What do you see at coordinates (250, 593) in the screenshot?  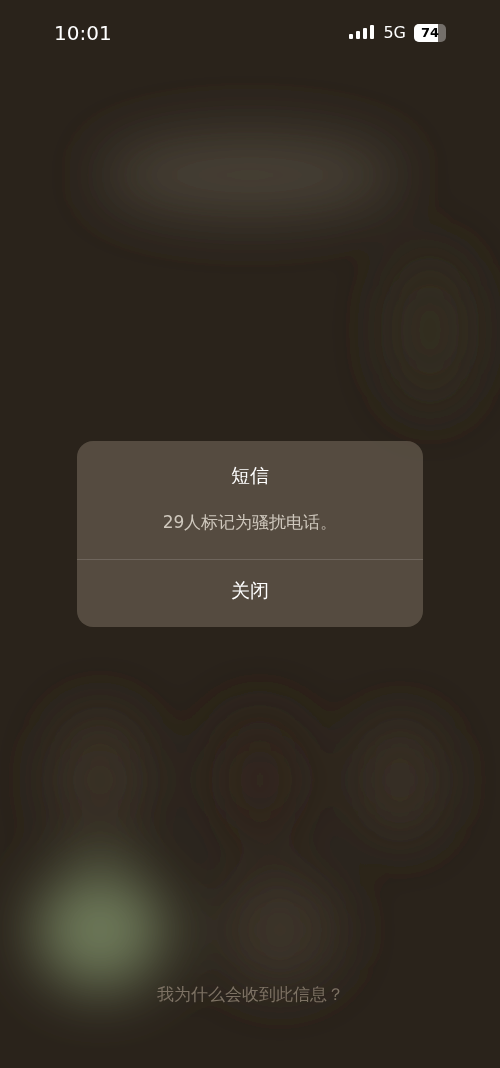 I see `close-button: 关闭` at bounding box center [250, 593].